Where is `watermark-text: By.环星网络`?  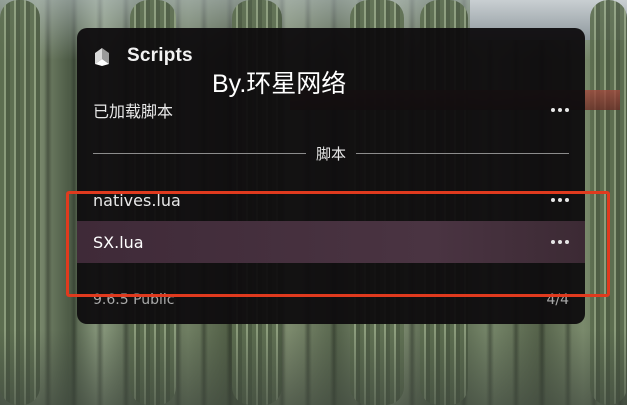
watermark-text: By.环星网络 is located at coordinates (279, 84).